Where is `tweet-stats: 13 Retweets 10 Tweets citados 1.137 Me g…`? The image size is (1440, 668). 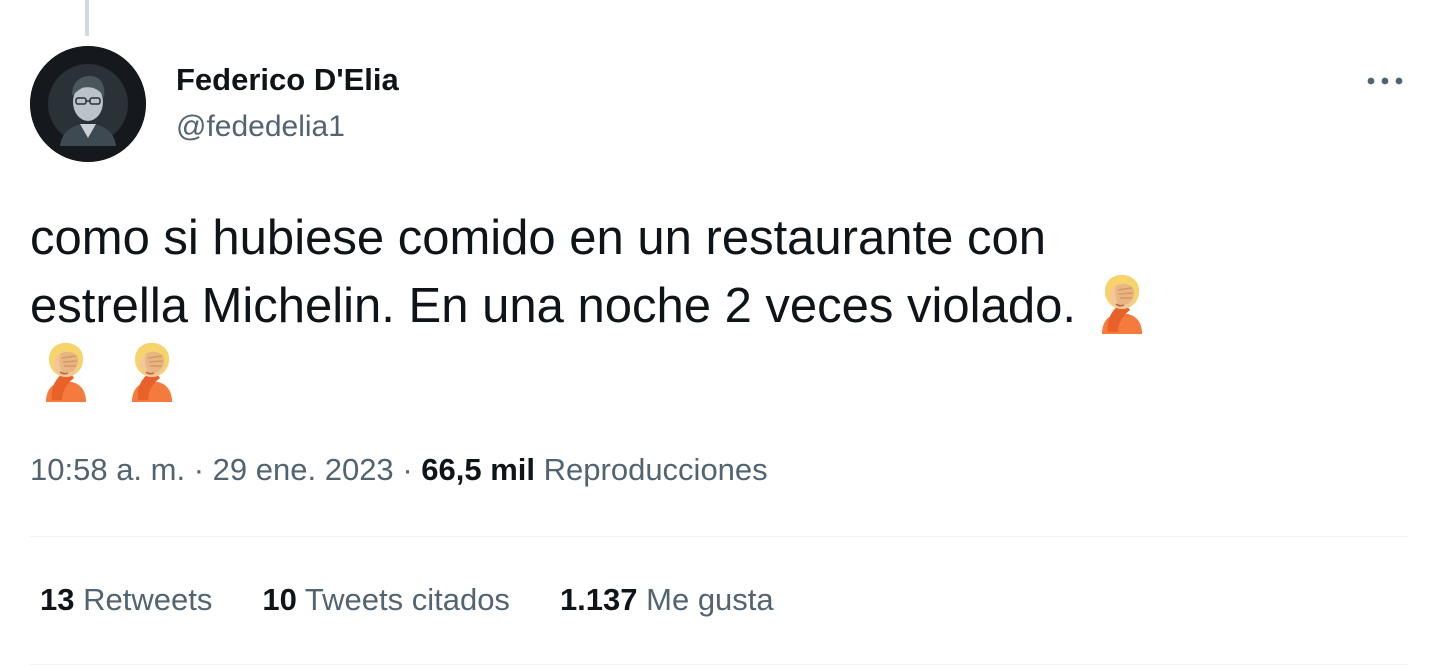 tweet-stats: 13 Retweets 10 Tweets citados 1.137 Me g… is located at coordinates (432, 600).